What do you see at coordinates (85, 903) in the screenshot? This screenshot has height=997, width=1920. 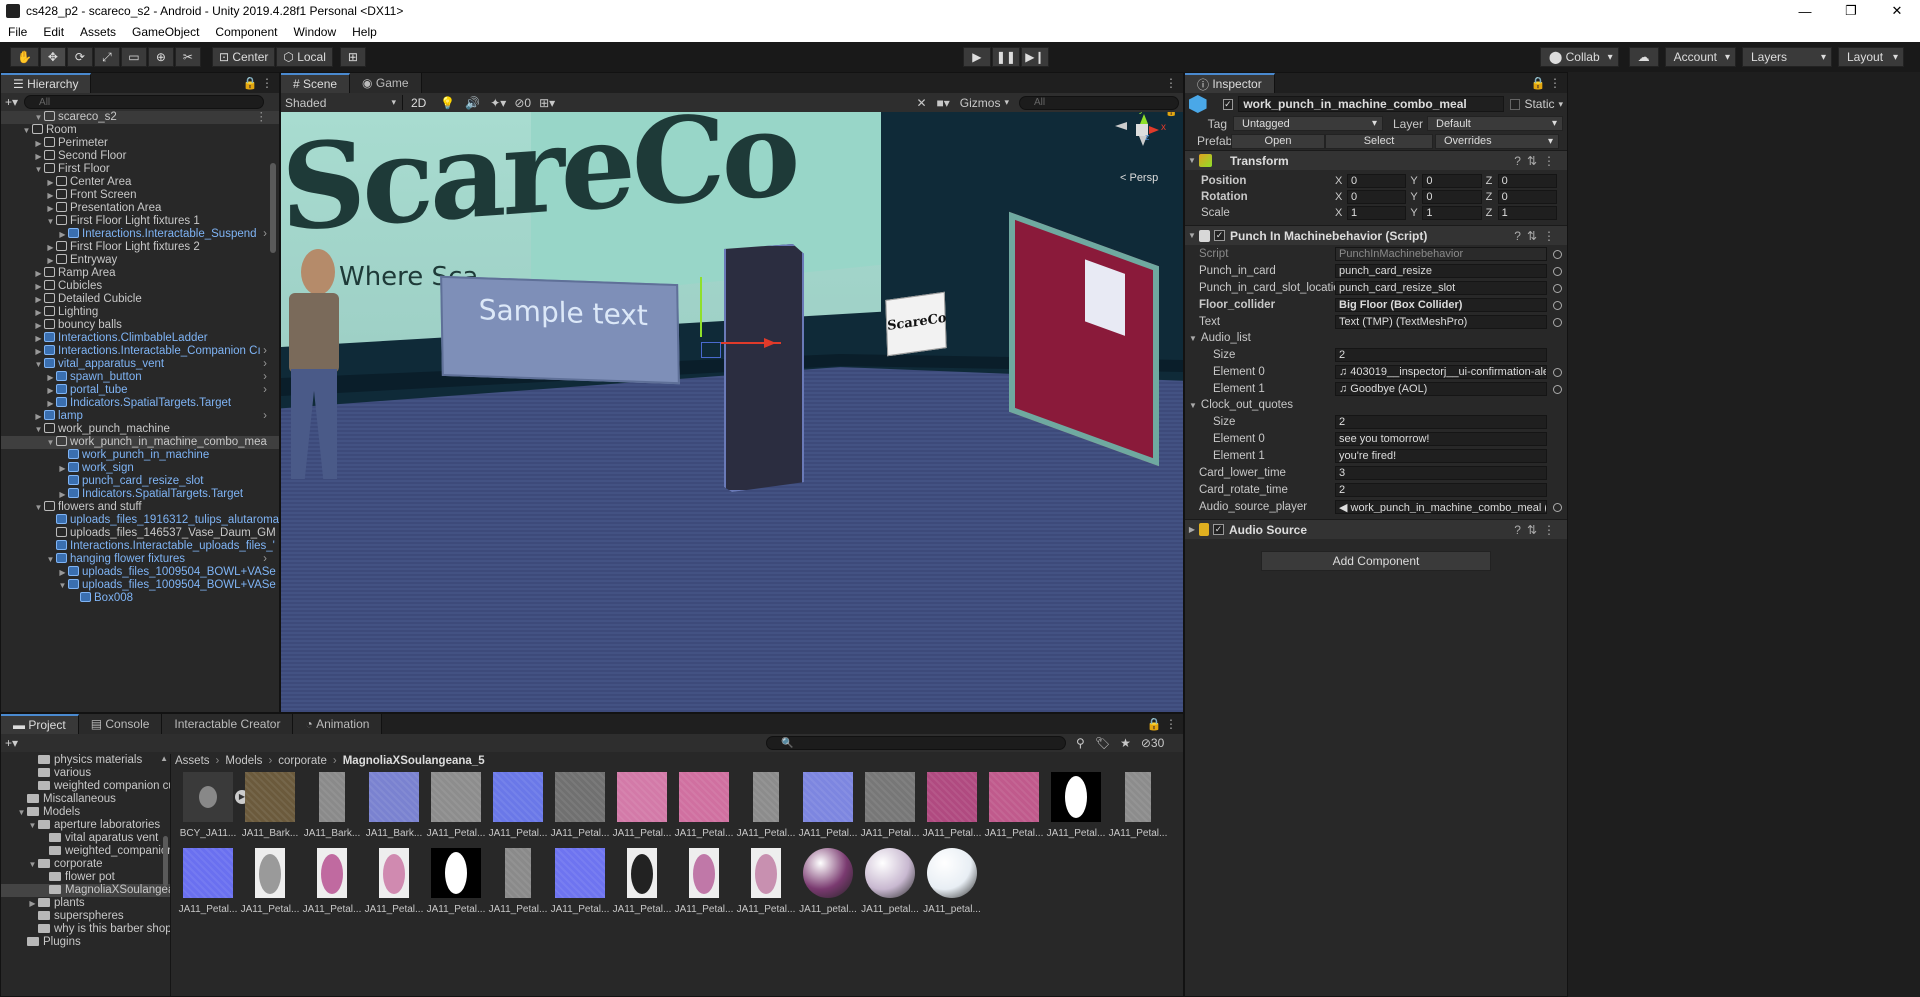 I see `folder-item: ▶ plants` at bounding box center [85, 903].